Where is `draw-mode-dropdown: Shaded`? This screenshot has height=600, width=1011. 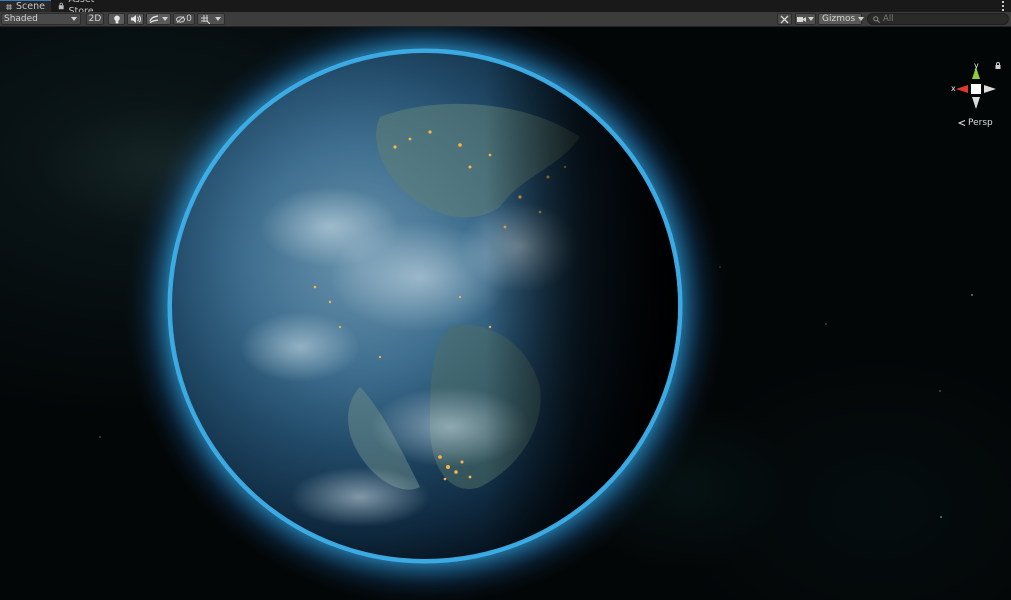 draw-mode-dropdown: Shaded is located at coordinates (41, 19).